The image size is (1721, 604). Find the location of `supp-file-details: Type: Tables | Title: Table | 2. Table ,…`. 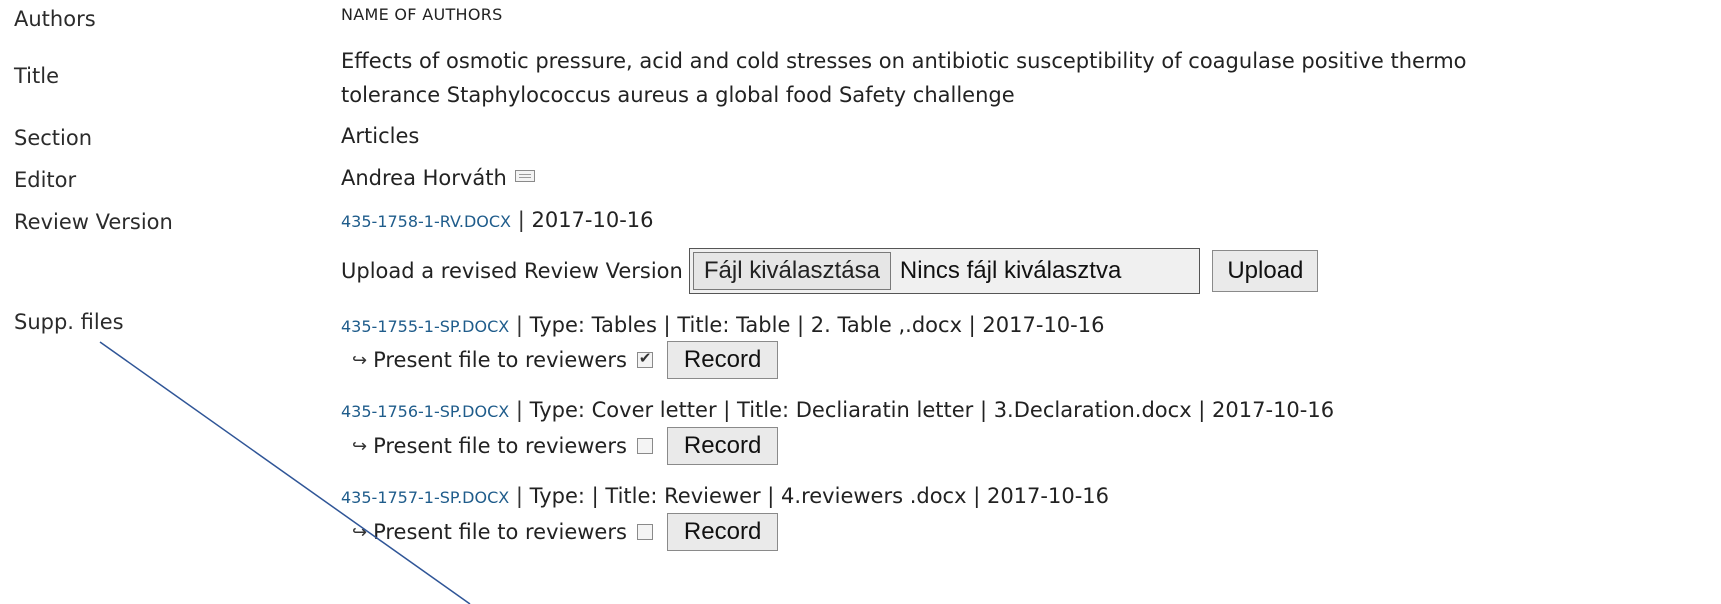

supp-file-details: Type: Tables | Title: Table | 2. Table ,… is located at coordinates (817, 325).